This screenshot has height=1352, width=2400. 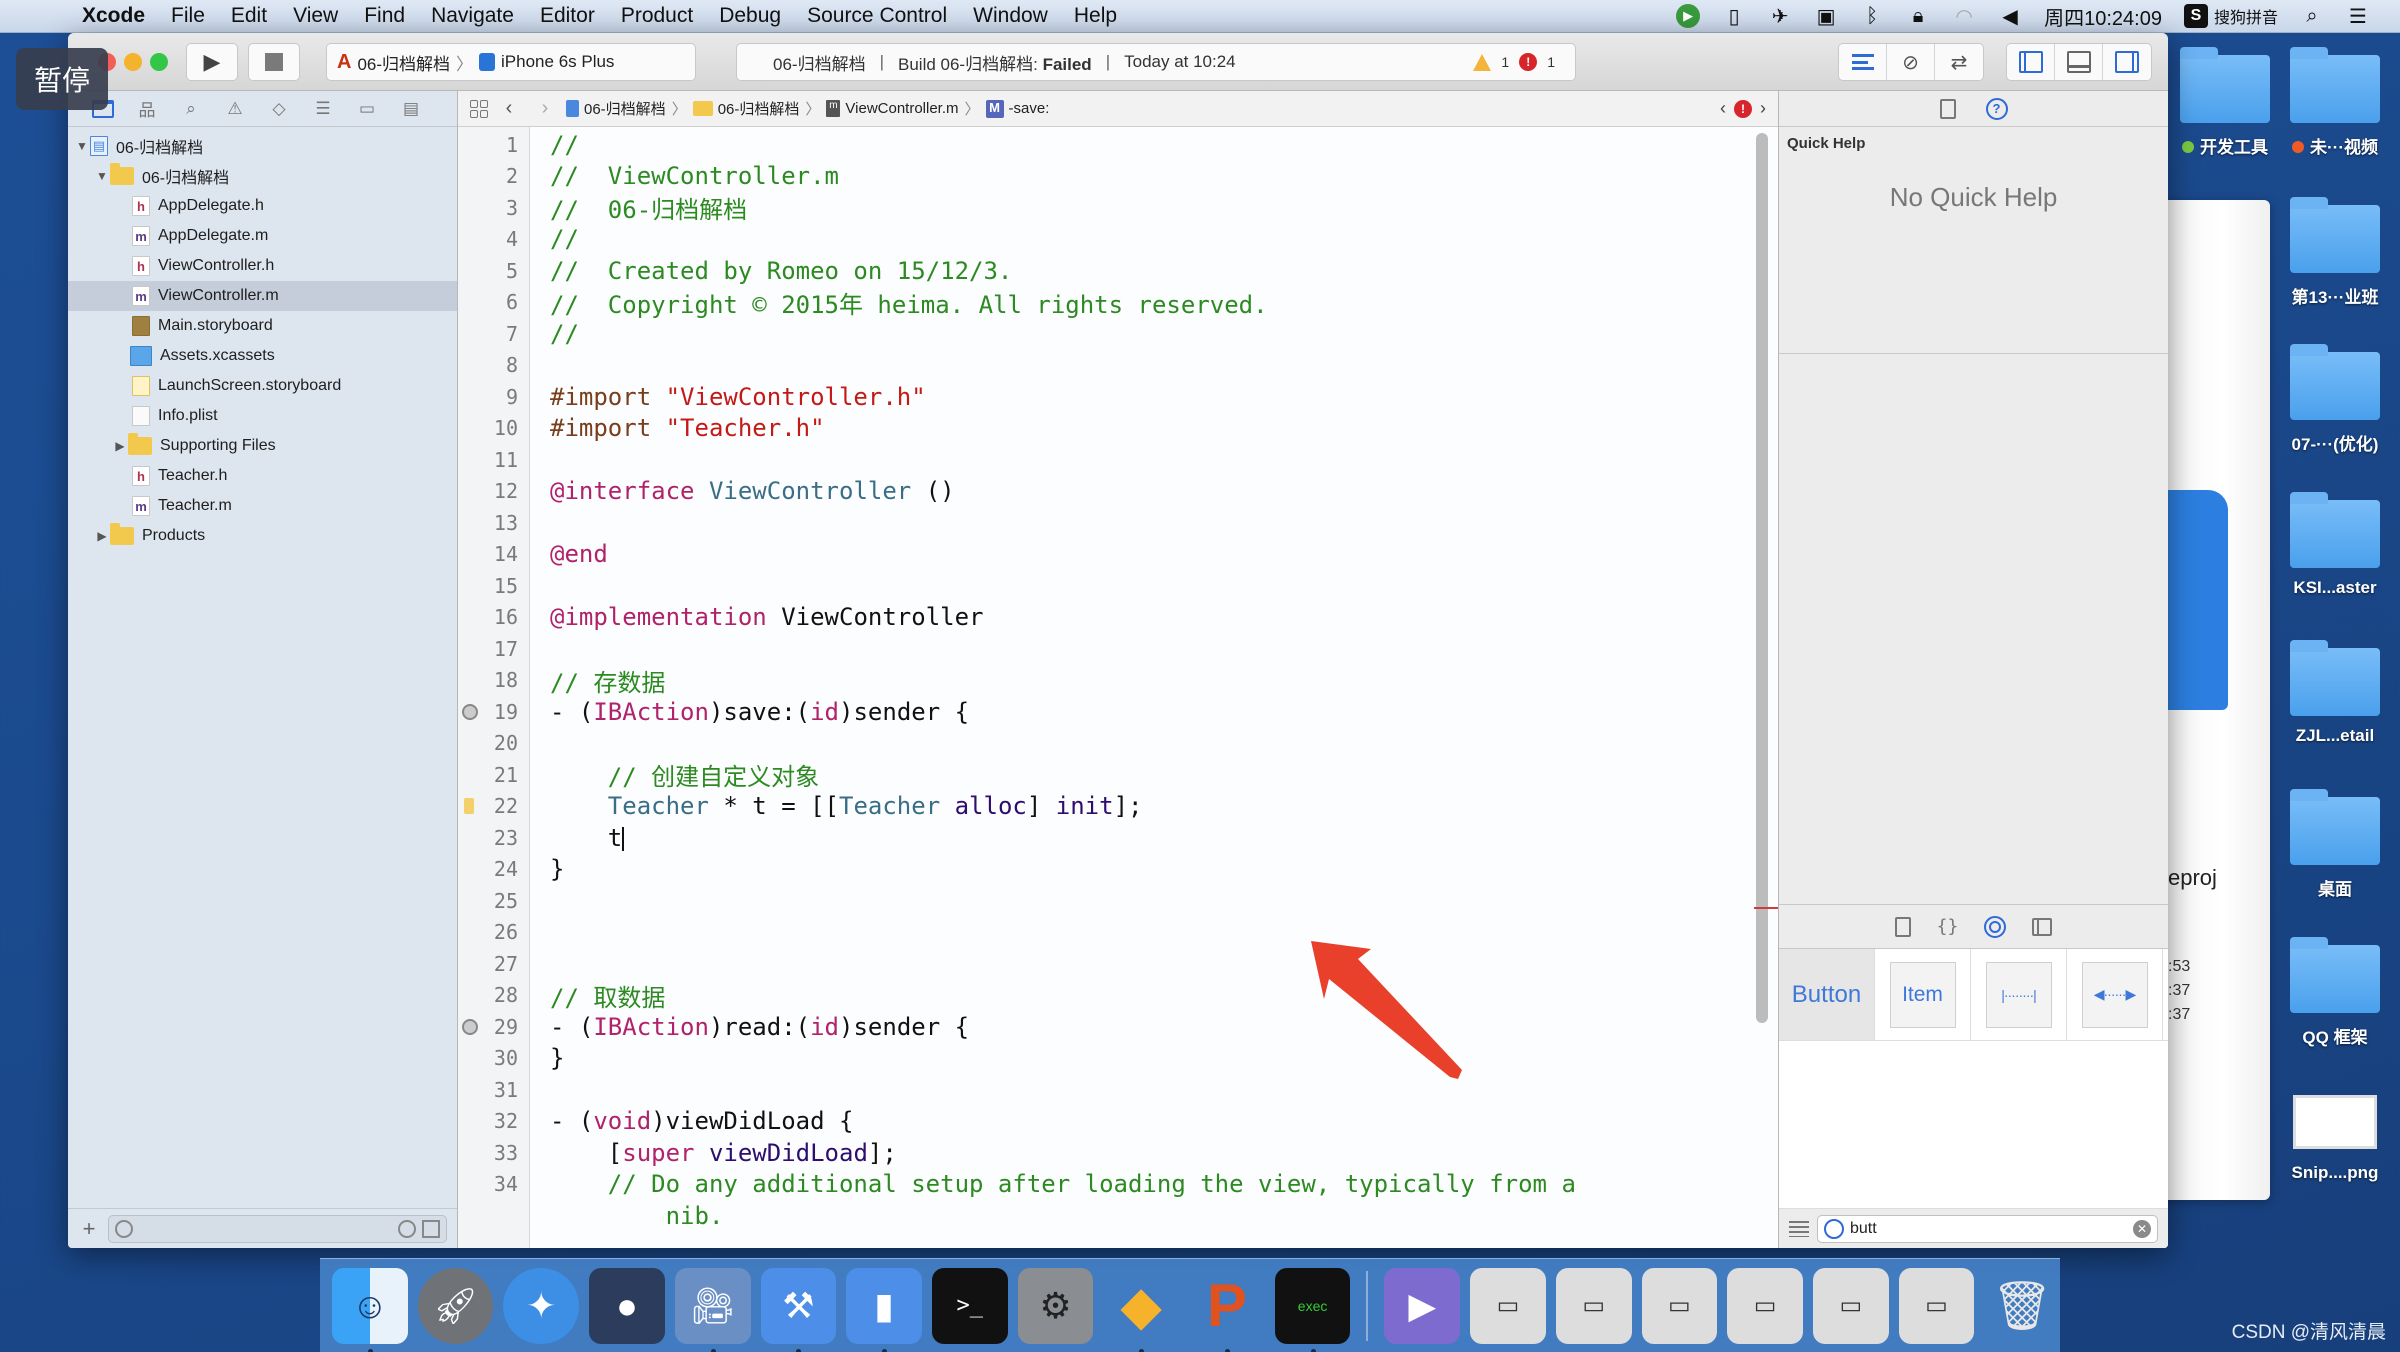 What do you see at coordinates (1118, 870) in the screenshot?
I see `code-line: 24}` at bounding box center [1118, 870].